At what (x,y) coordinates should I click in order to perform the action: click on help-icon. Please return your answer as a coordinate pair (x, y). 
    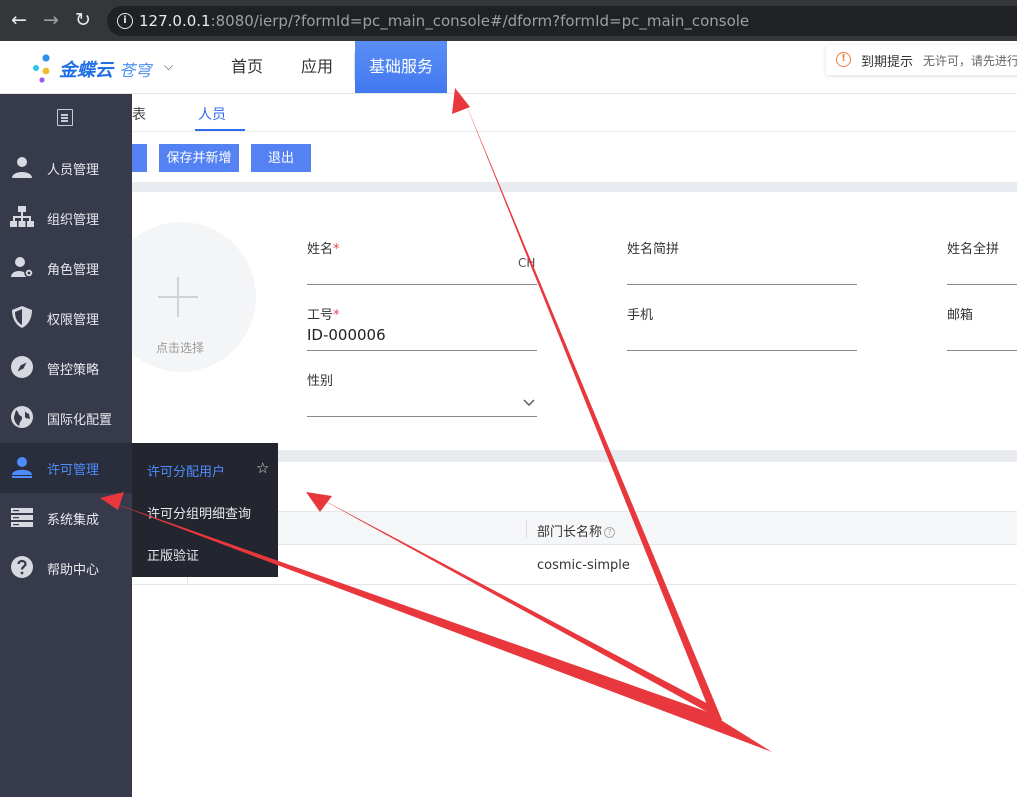
    Looking at the image, I should click on (22, 567).